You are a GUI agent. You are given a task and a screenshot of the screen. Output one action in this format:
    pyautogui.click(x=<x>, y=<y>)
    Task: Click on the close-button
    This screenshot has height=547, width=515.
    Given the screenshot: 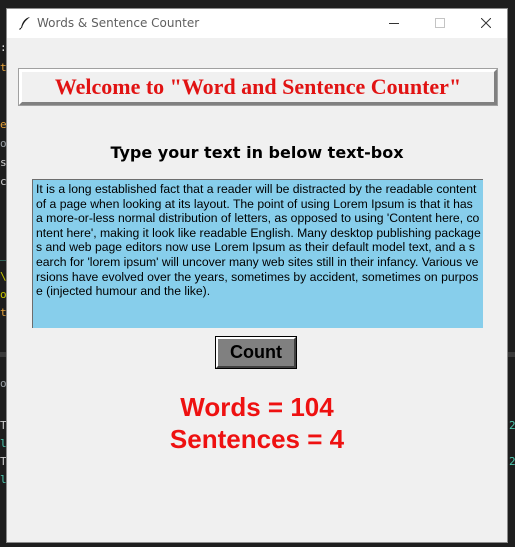 What is the action you would take?
    pyautogui.click(x=486, y=23)
    